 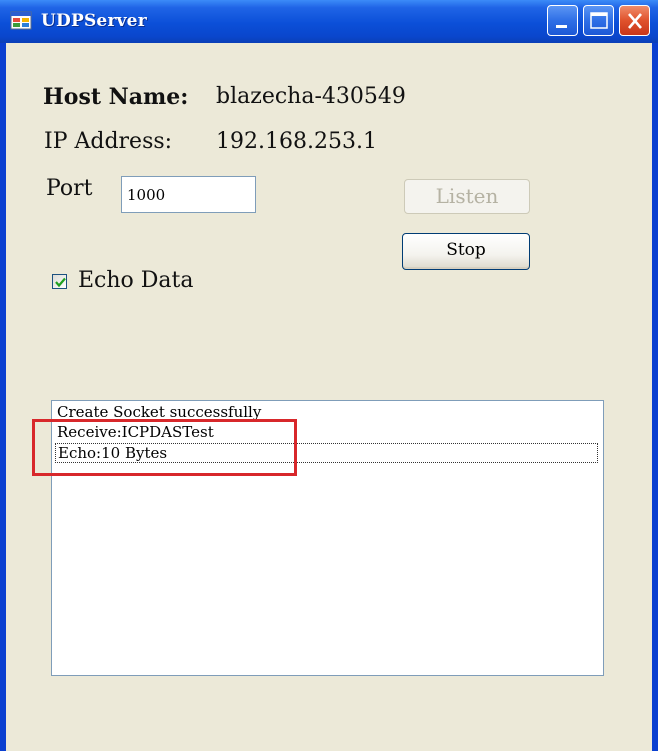 What do you see at coordinates (94, 21) in the screenshot?
I see `window-title: UDPServer` at bounding box center [94, 21].